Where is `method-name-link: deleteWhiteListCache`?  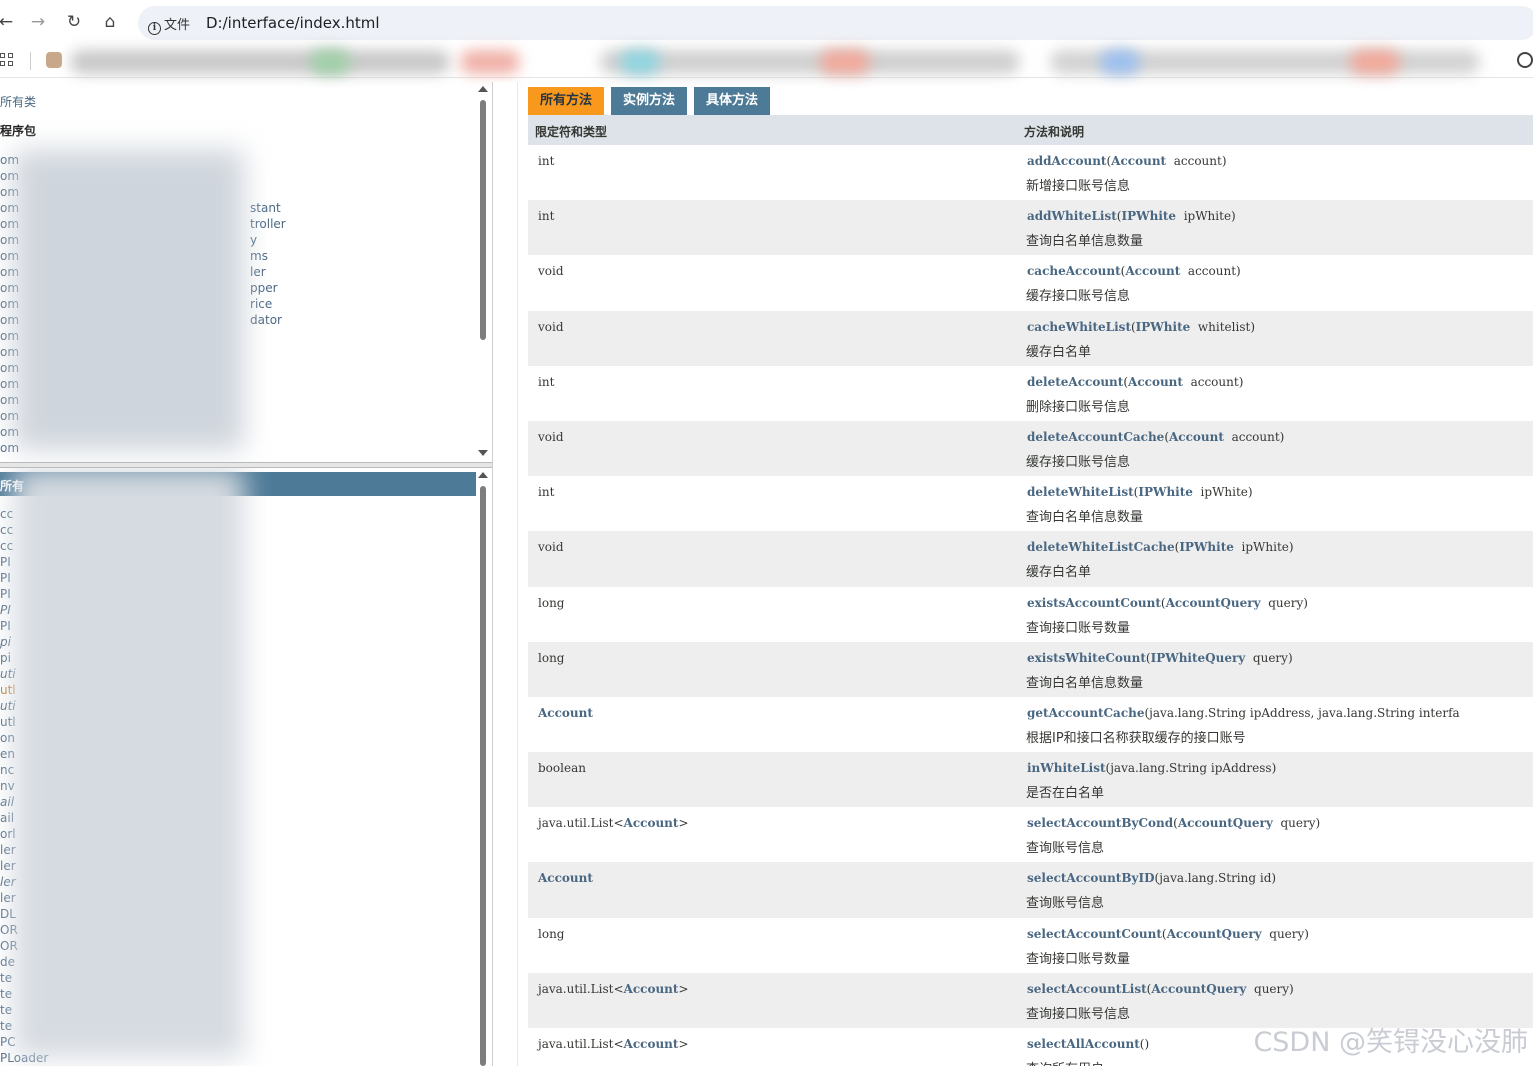
method-name-link: deleteWhiteListCache is located at coordinates (1101, 547).